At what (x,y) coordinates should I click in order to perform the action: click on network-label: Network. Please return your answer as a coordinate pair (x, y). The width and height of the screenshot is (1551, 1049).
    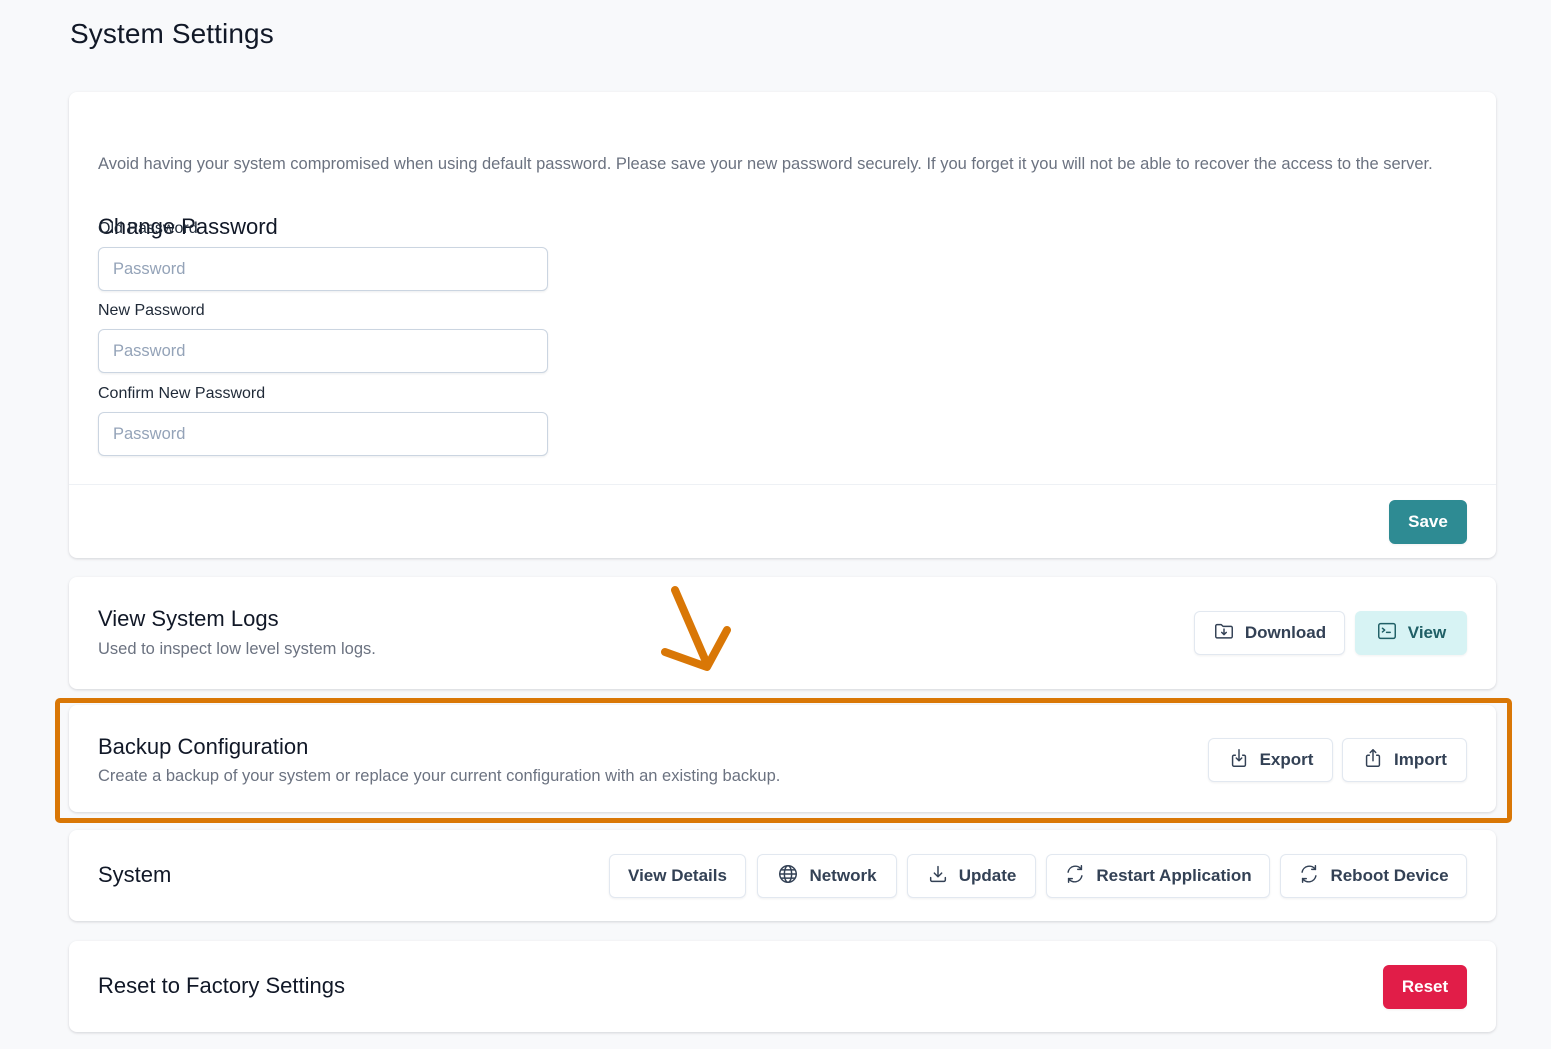
    Looking at the image, I should click on (843, 875).